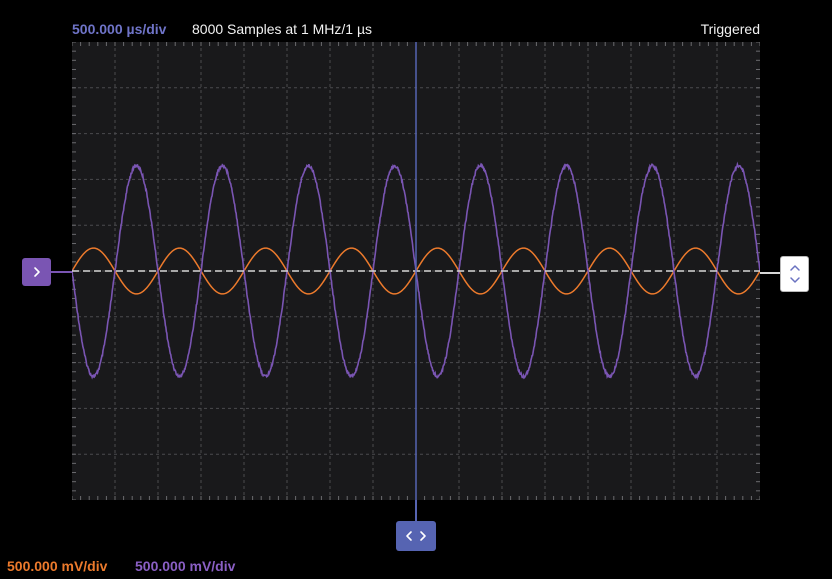 The image size is (832, 579). Describe the element at coordinates (770, 273) in the screenshot. I see `trigger-level-connector` at that location.